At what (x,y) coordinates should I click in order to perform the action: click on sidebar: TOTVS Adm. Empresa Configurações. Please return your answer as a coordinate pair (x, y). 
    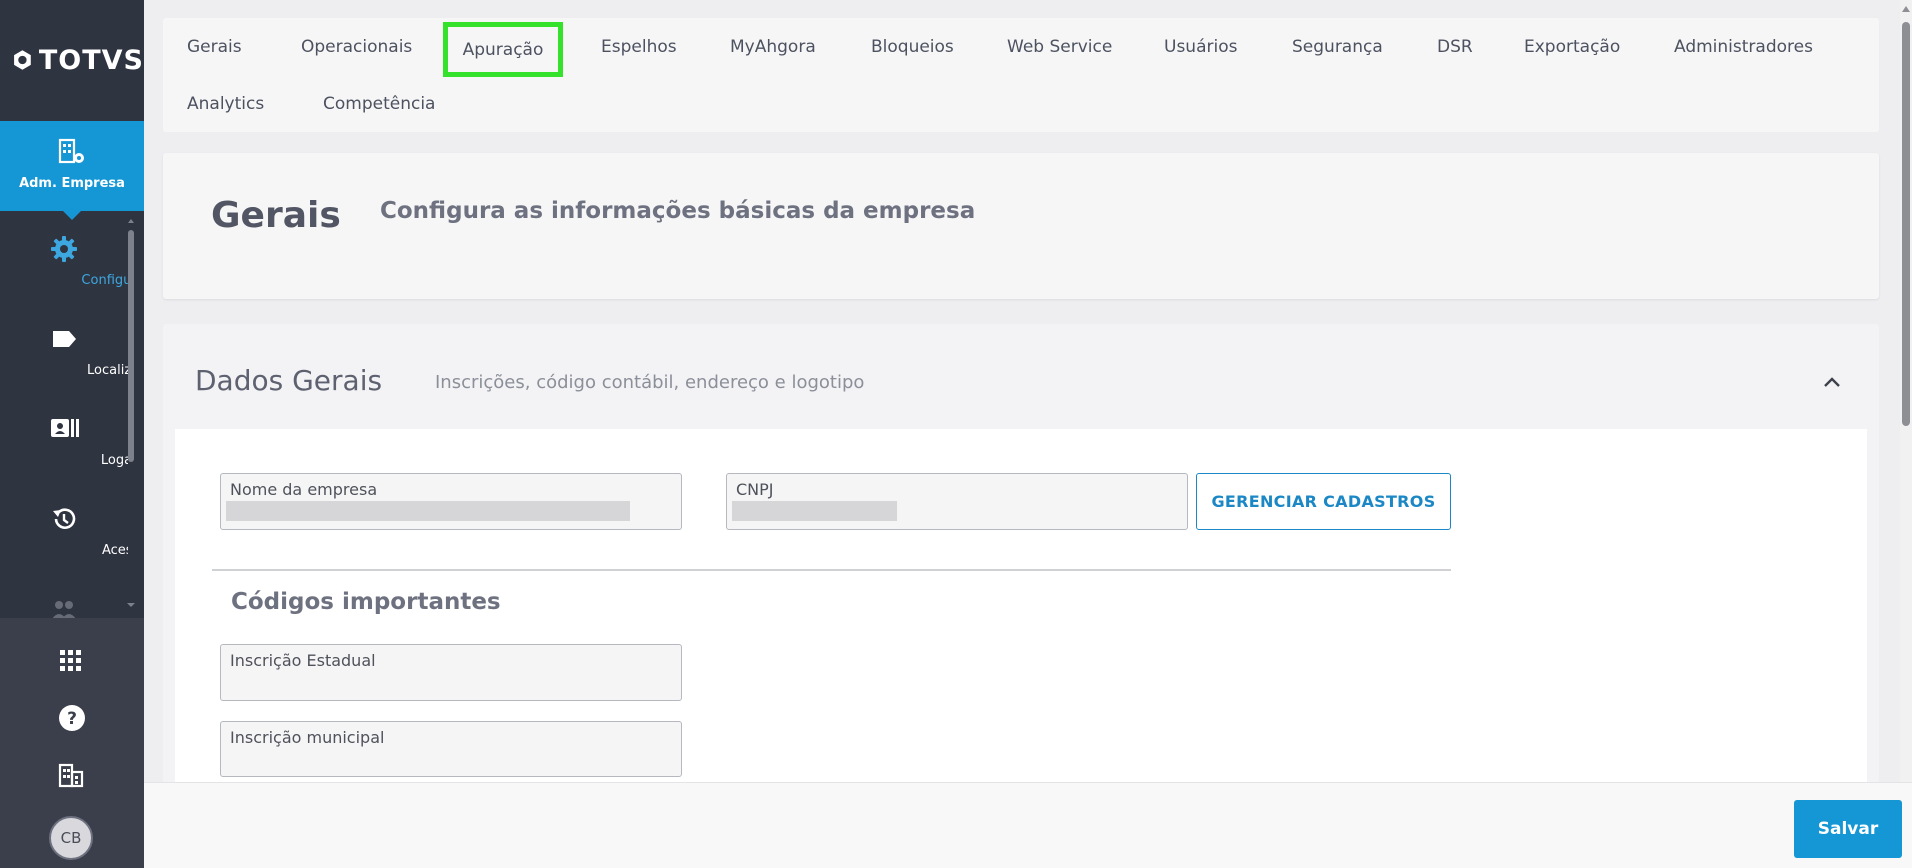
    Looking at the image, I should click on (72, 434).